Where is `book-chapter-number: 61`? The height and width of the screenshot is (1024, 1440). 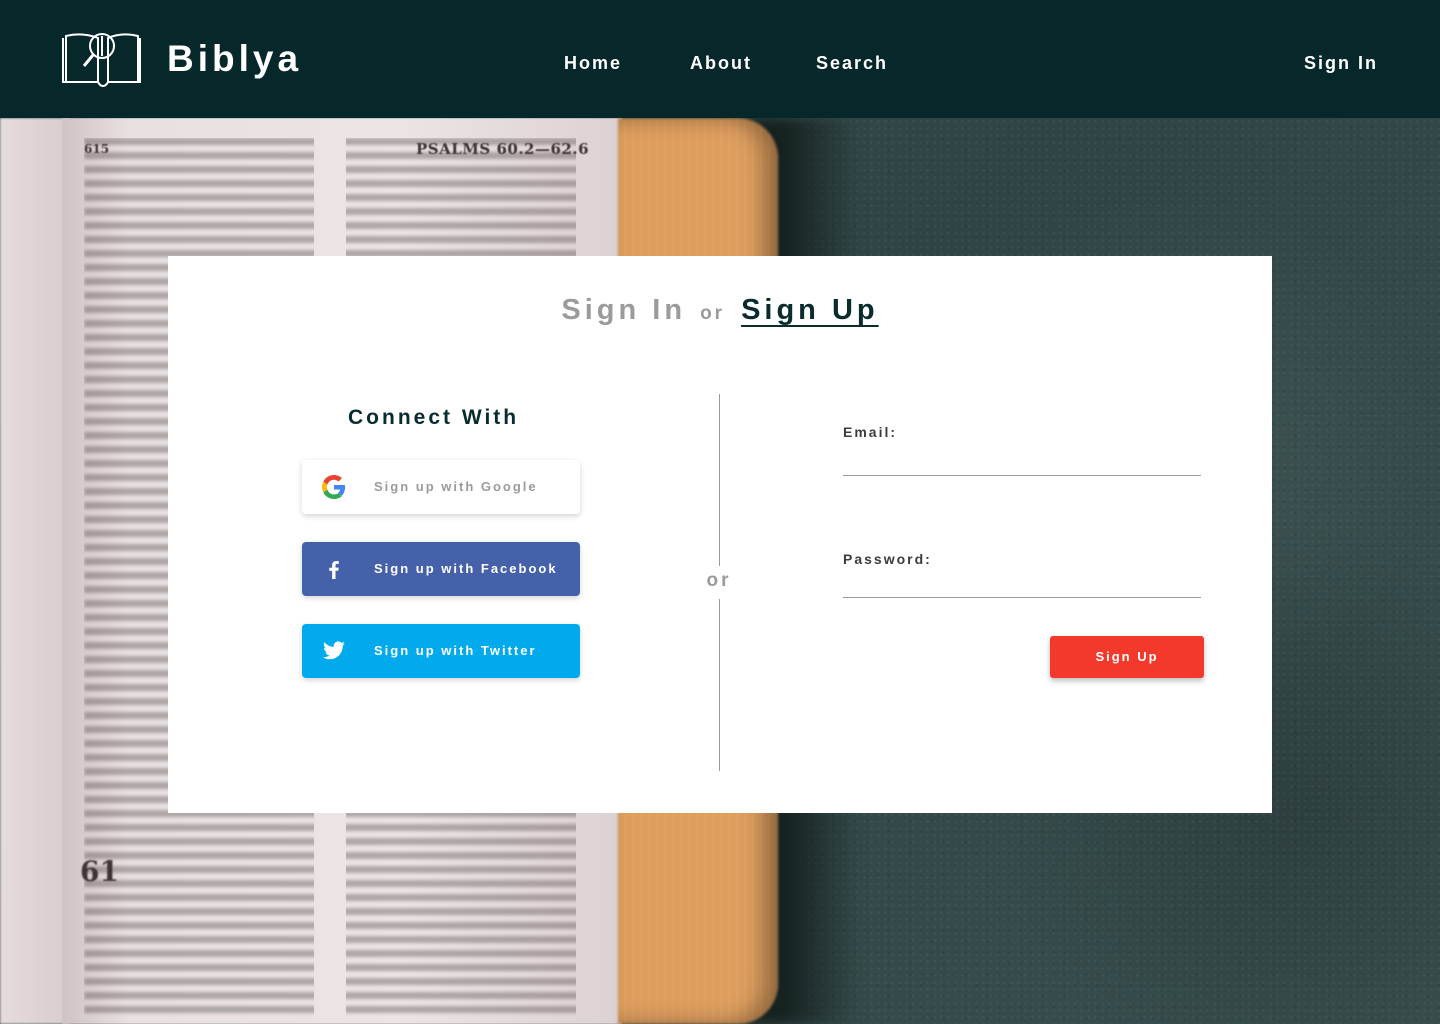 book-chapter-number: 61 is located at coordinates (99, 871).